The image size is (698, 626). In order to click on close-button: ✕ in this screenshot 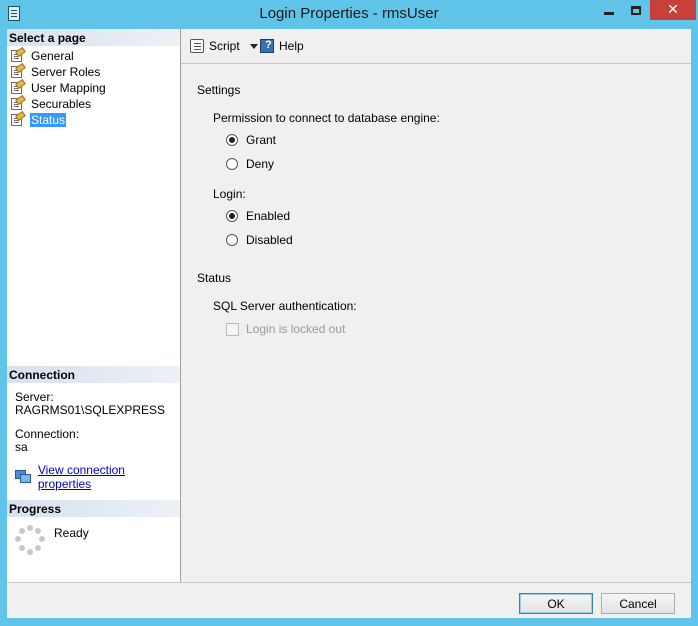, I will do `click(673, 10)`.